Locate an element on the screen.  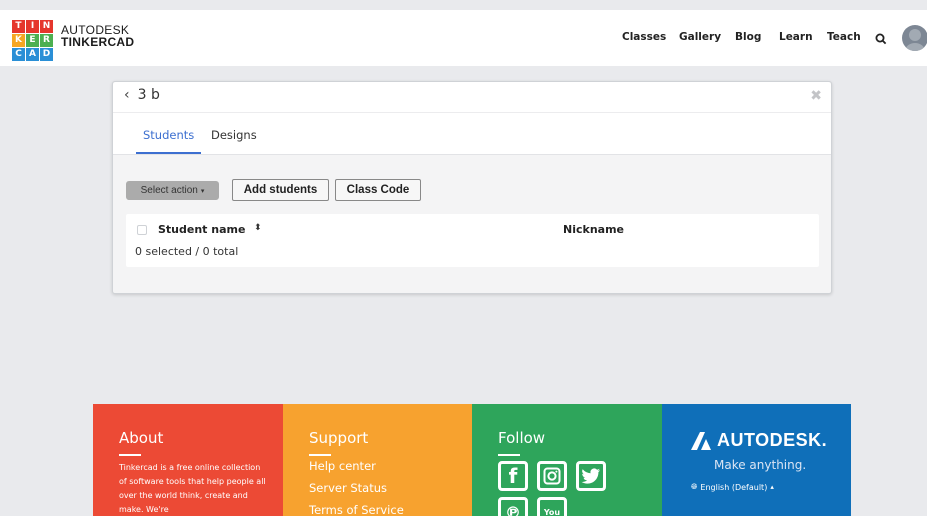
close-icon: ✖ is located at coordinates (816, 96).